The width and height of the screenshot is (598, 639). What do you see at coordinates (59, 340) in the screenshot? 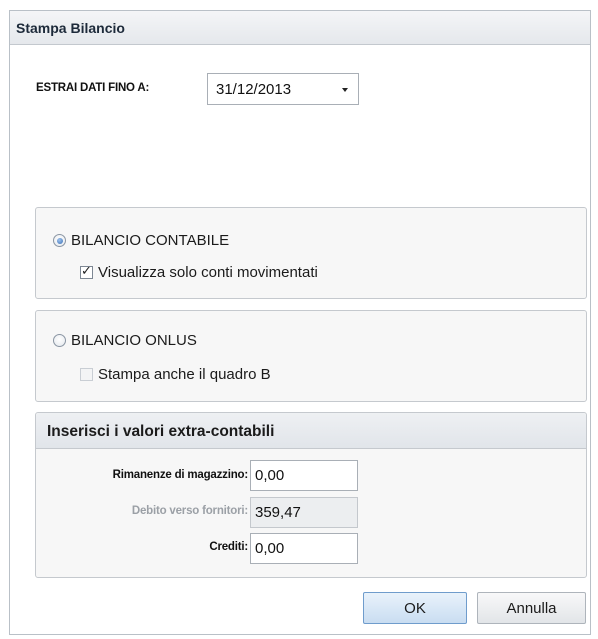
I see `radio-unselected-icon` at bounding box center [59, 340].